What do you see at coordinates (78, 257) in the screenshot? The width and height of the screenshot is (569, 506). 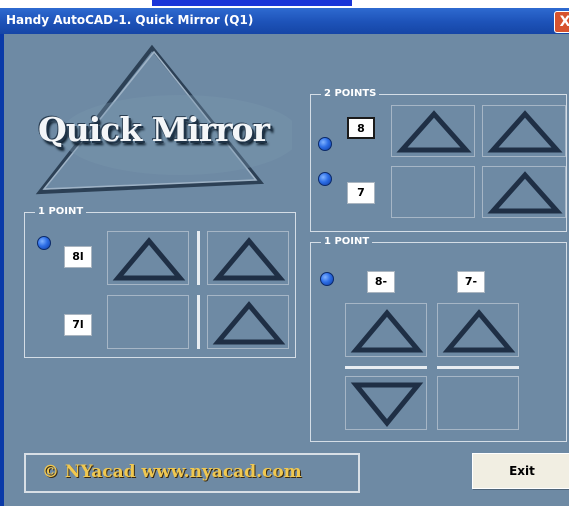 I see `one-point-left-input-1: 8l` at bounding box center [78, 257].